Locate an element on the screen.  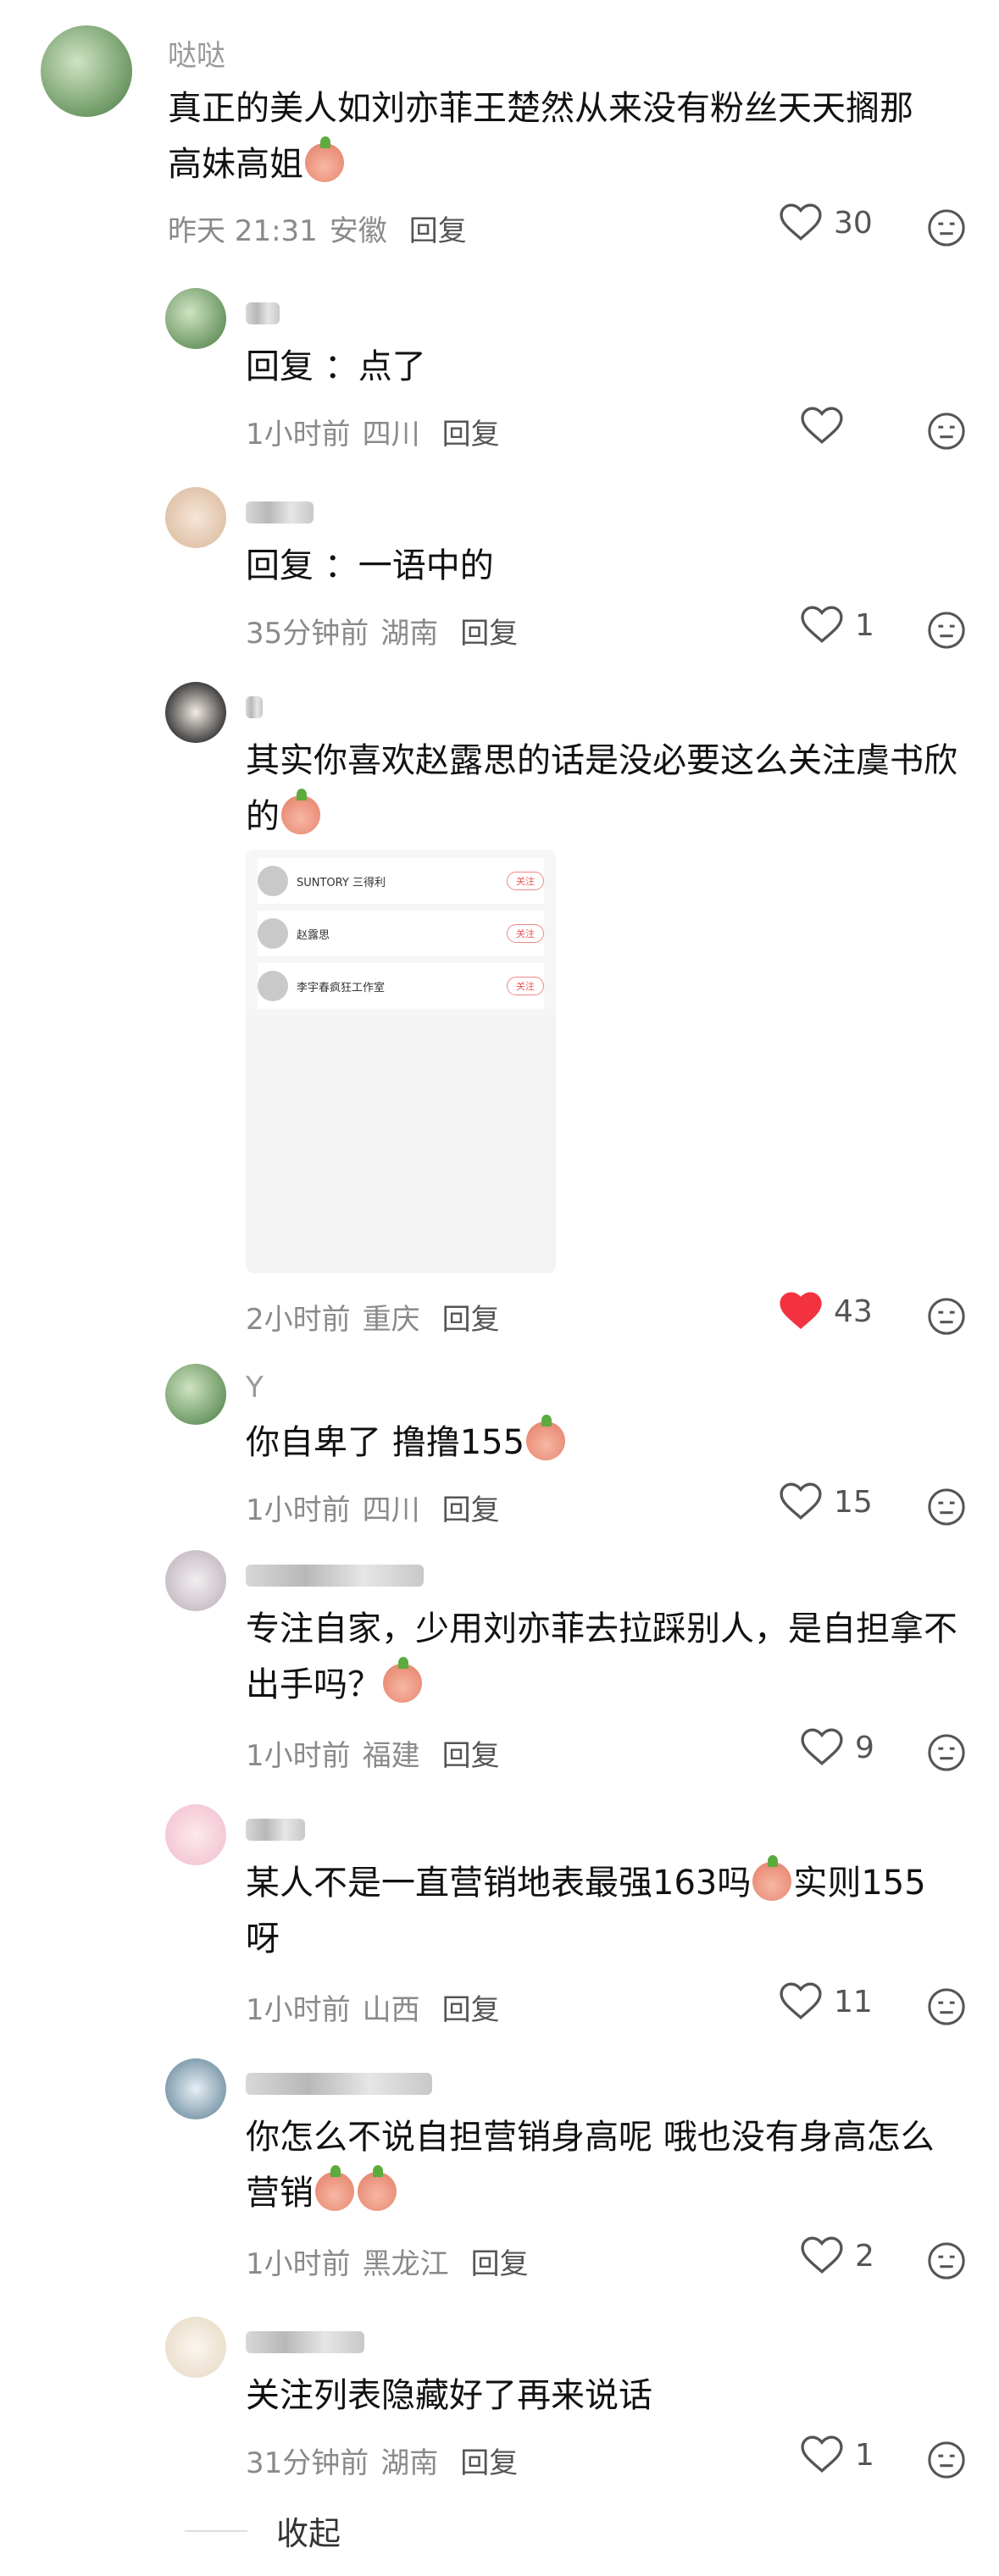
reply-item: Y 你自卑了 撸撸155 1小时前 四川 回复 15 is located at coordinates (499, 1453).